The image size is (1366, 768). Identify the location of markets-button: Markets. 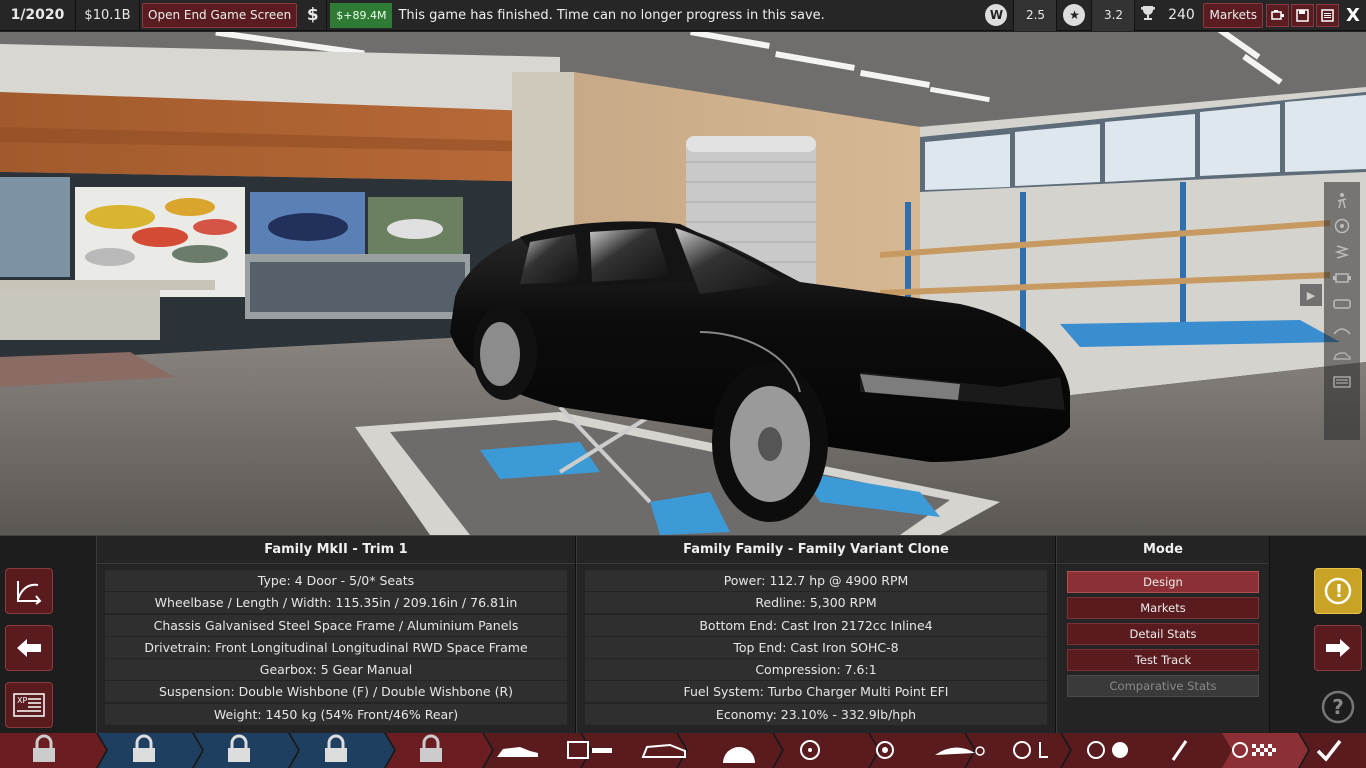
(1233, 15).